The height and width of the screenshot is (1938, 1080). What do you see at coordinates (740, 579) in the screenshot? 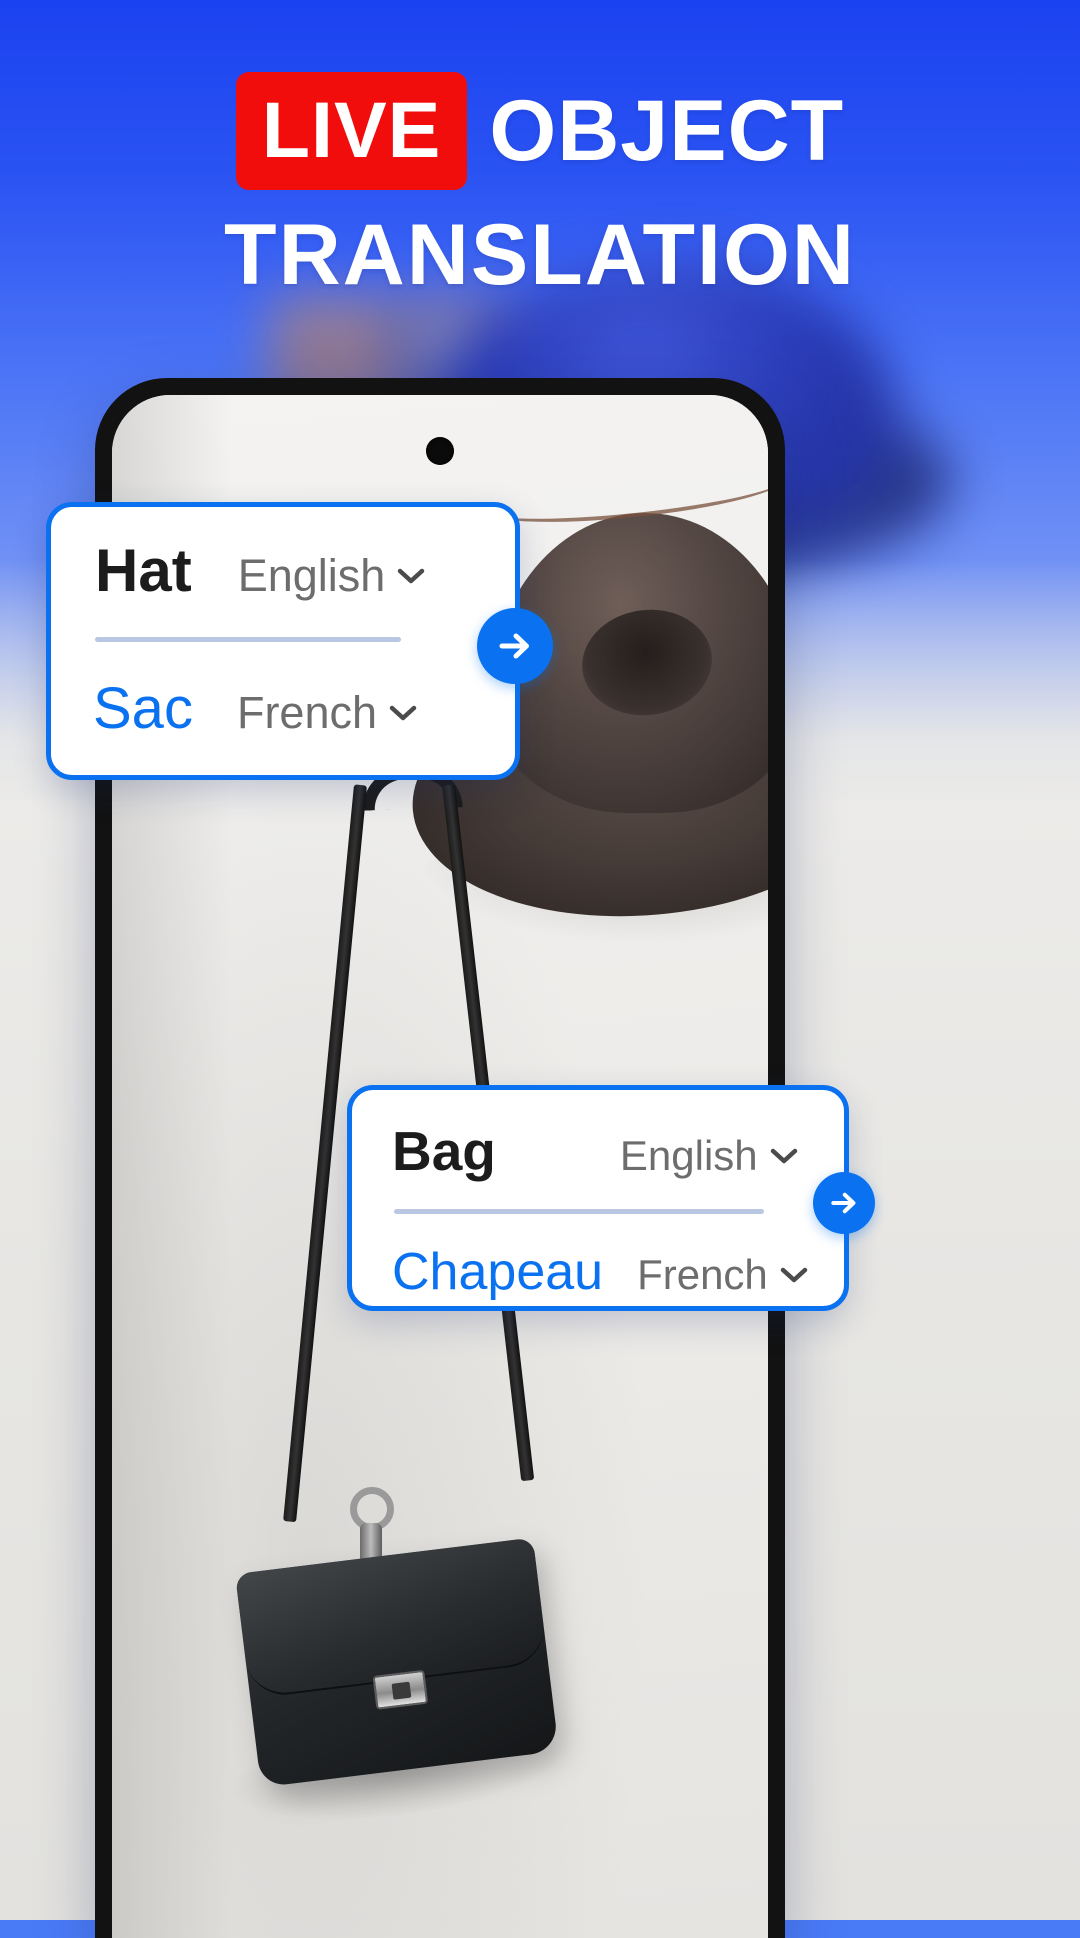
I see `scan-corner-top-right-icon` at bounding box center [740, 579].